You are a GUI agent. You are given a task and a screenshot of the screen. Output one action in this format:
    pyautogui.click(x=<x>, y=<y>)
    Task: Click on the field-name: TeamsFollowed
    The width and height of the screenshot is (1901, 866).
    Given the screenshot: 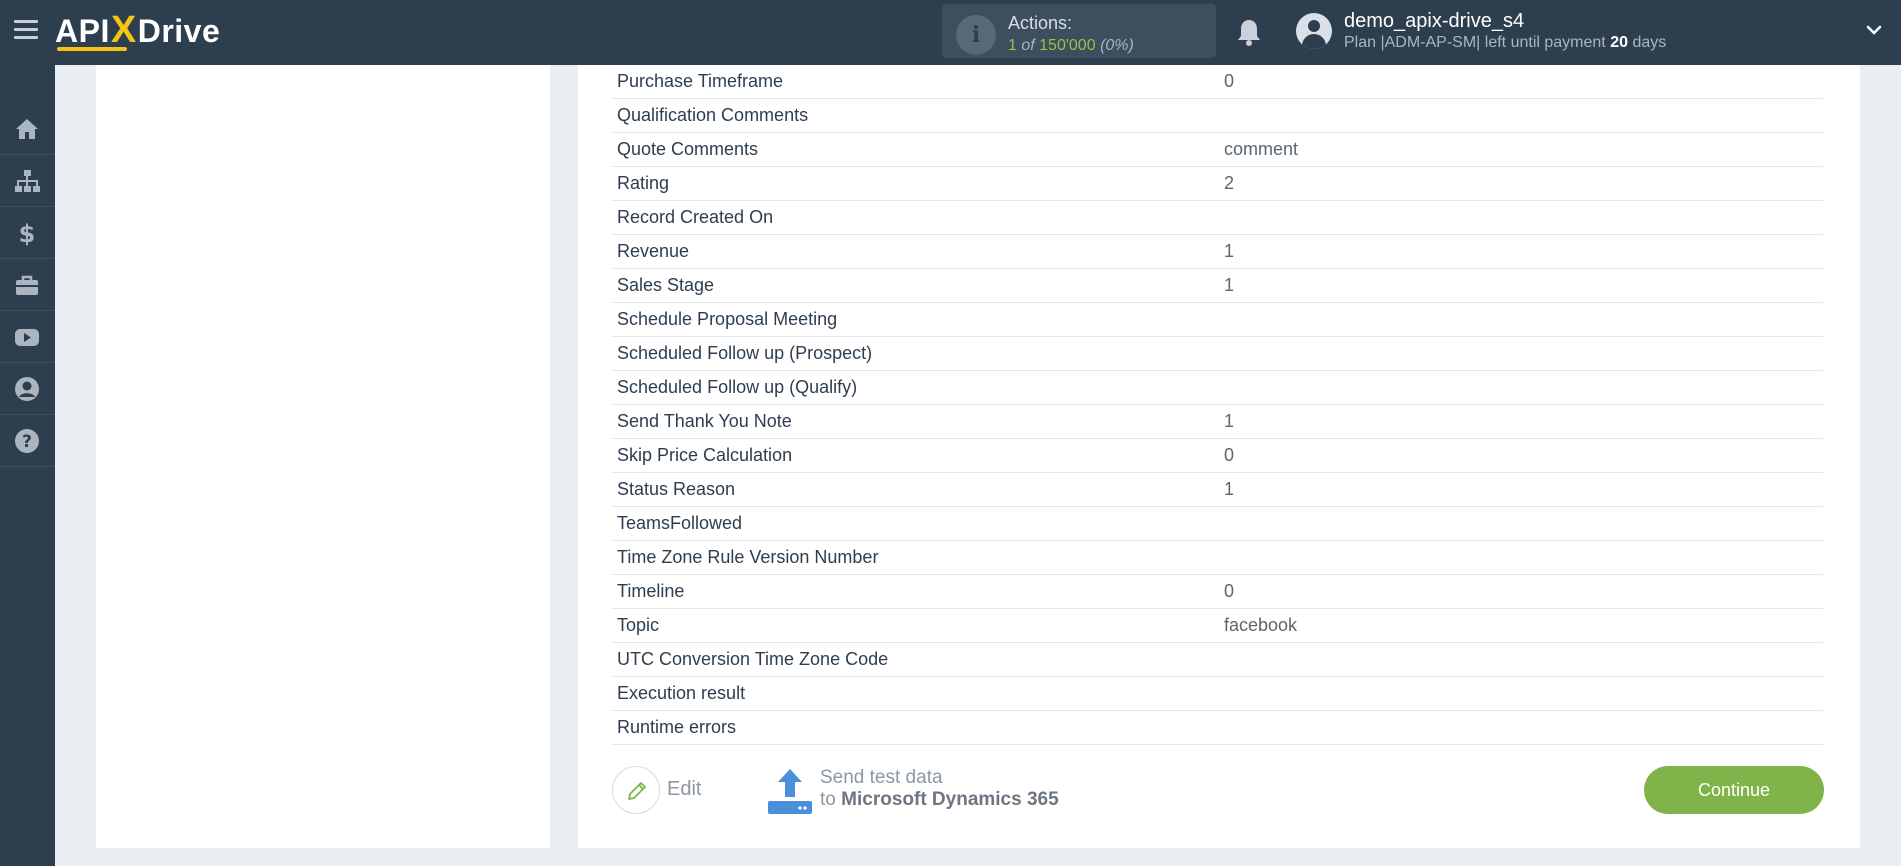 What is the action you would take?
    pyautogui.click(x=680, y=523)
    